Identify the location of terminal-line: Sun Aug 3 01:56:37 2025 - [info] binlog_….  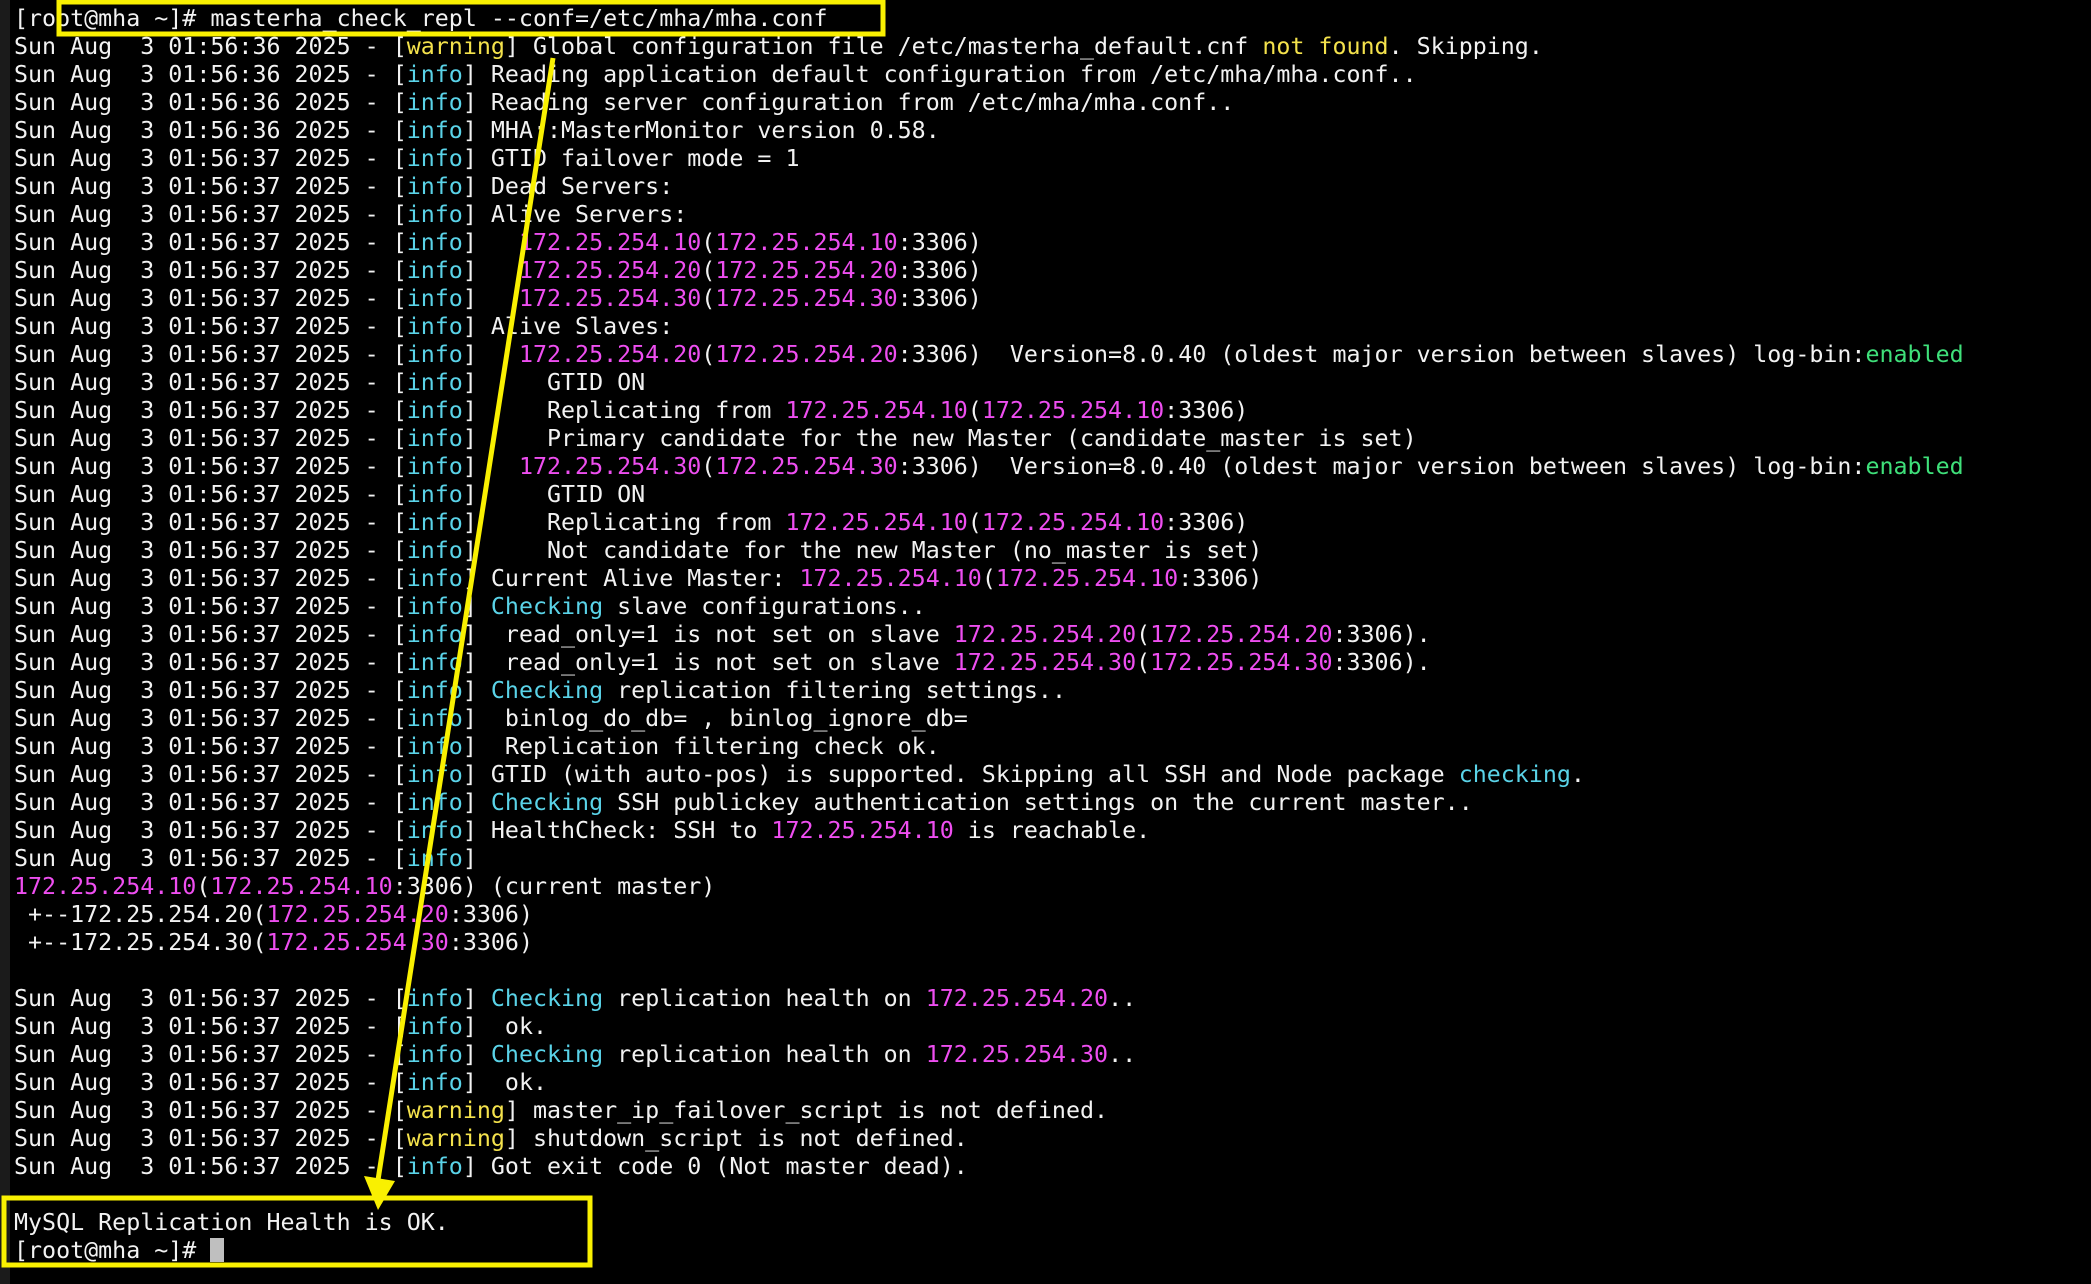
(989, 719).